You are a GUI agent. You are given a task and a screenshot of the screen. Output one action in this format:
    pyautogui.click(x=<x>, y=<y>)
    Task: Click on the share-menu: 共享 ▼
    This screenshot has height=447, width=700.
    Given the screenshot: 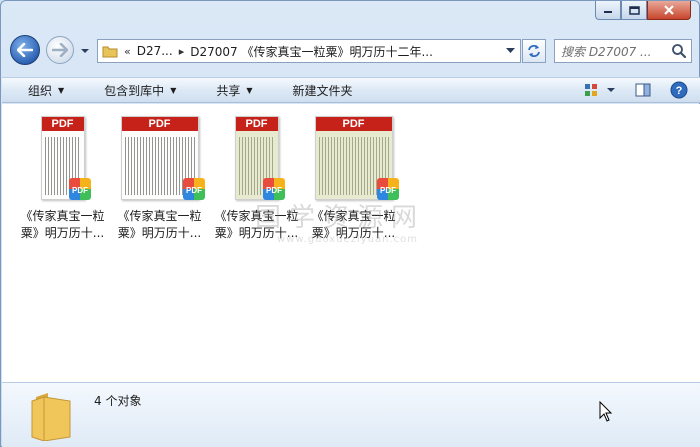 What is the action you would take?
    pyautogui.click(x=228, y=90)
    